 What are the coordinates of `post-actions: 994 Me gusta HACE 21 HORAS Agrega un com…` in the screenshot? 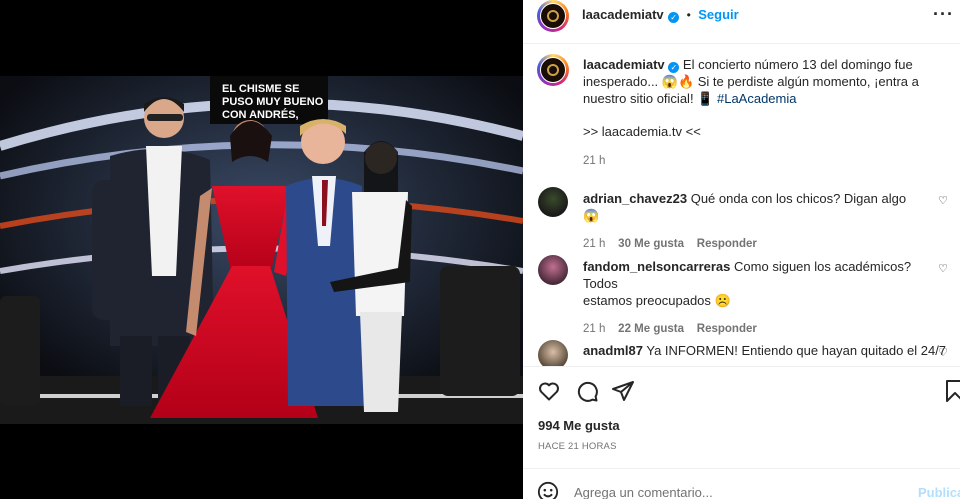 It's located at (741, 432).